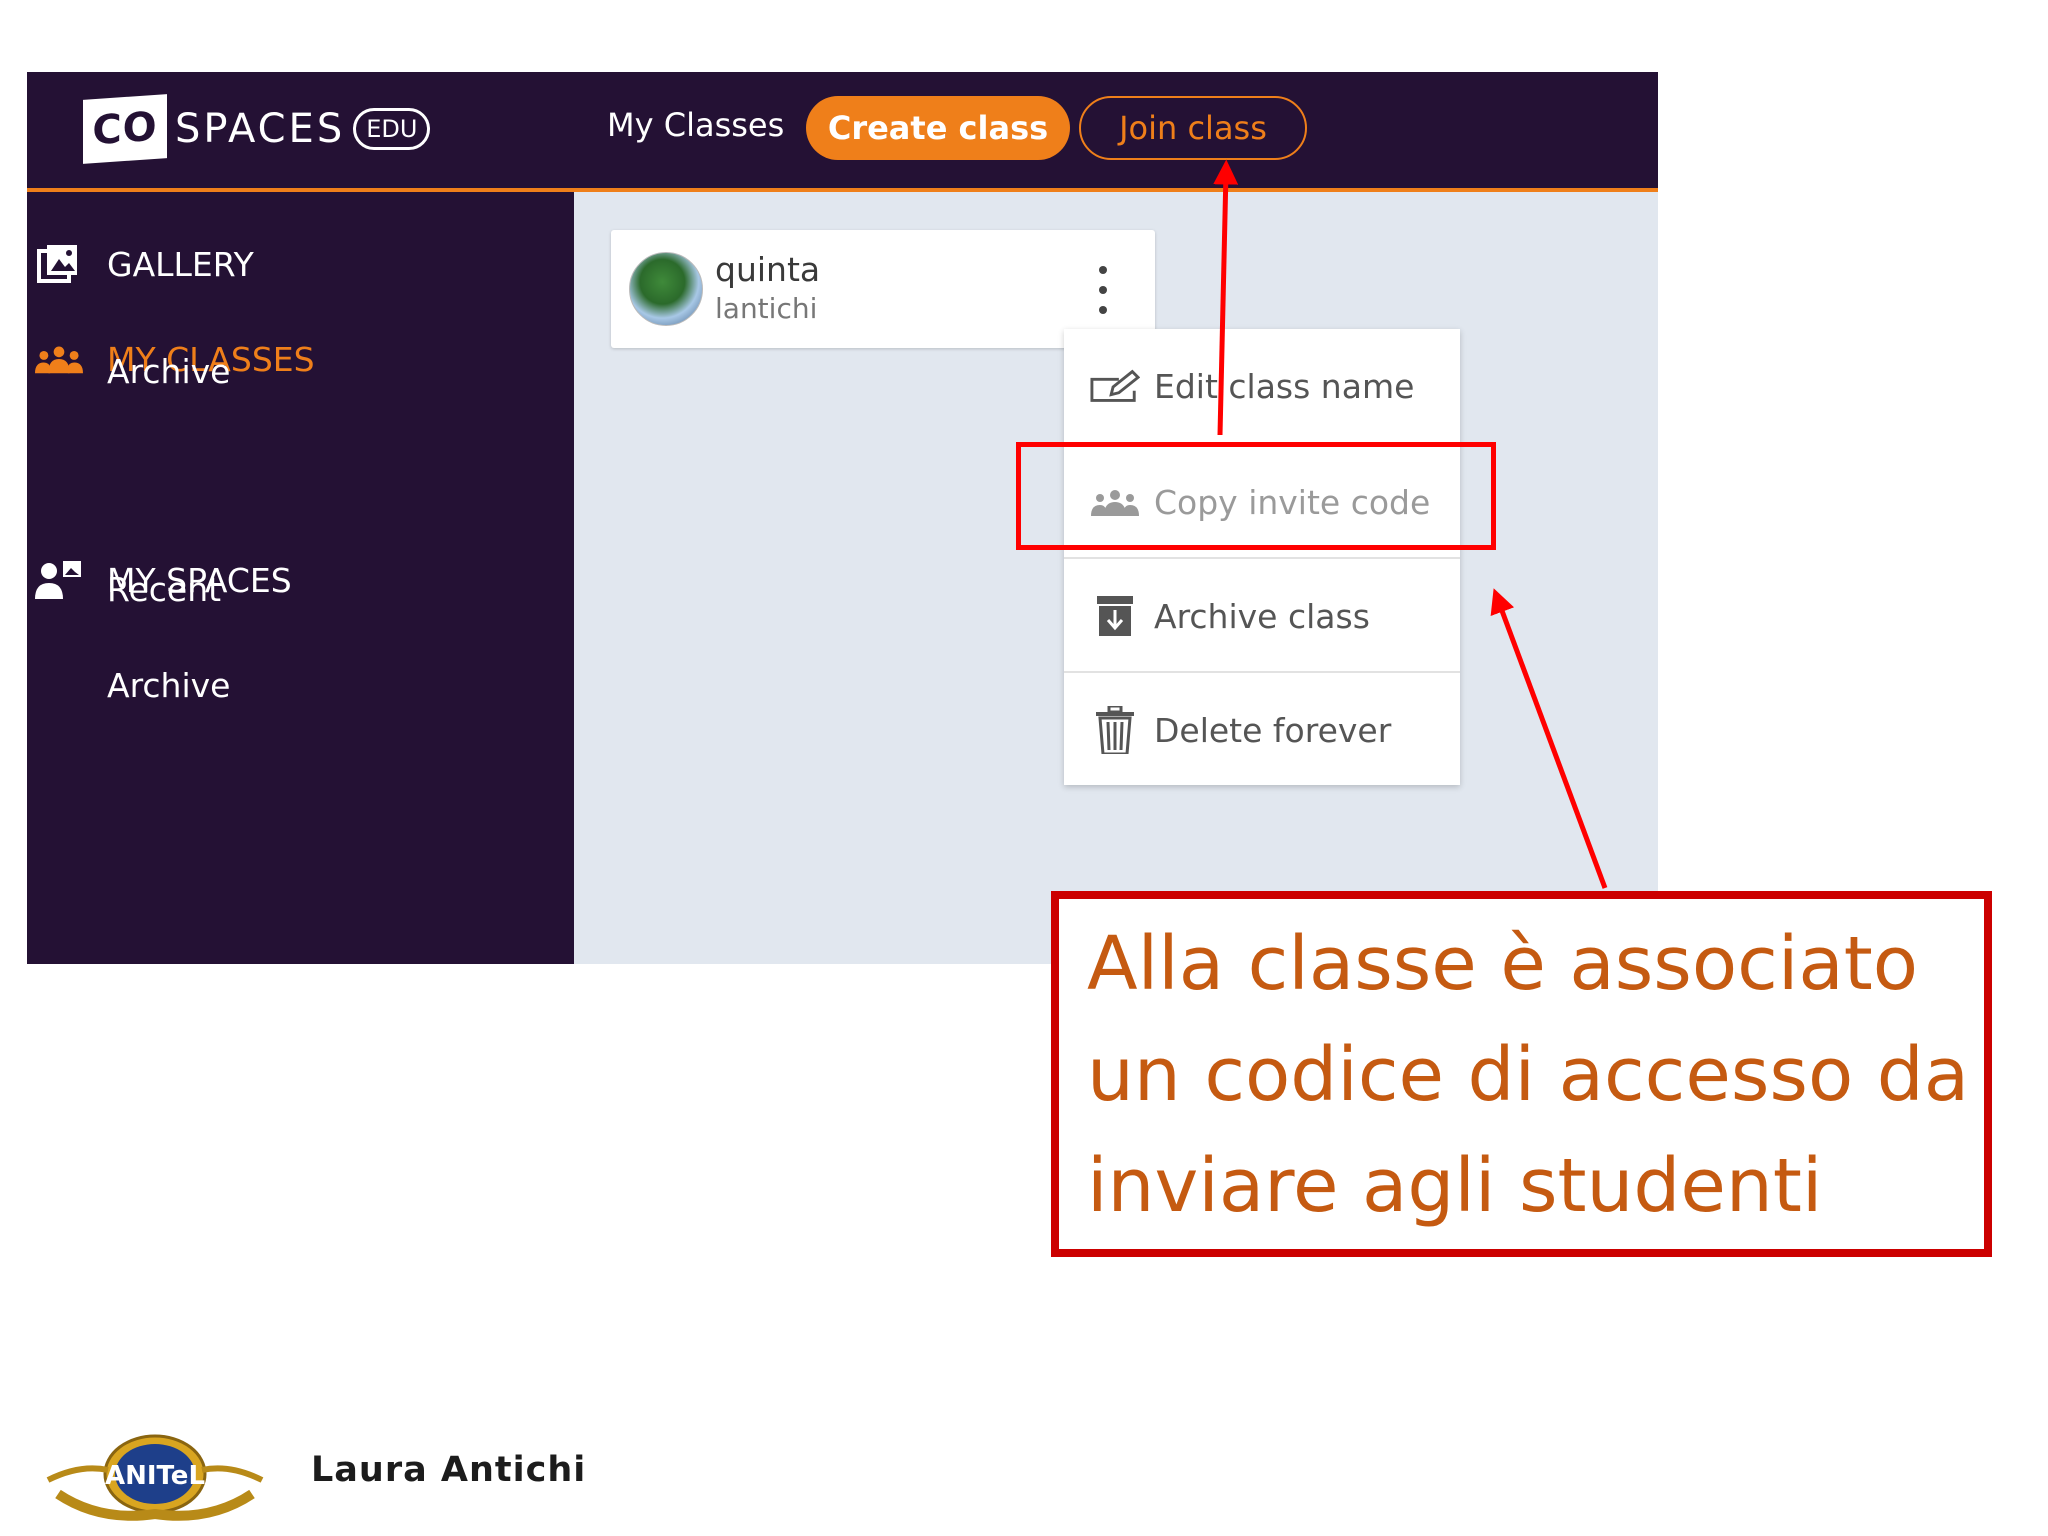  Describe the element at coordinates (1549, 738) in the screenshot. I see `arrow-to-copy-invite` at that location.